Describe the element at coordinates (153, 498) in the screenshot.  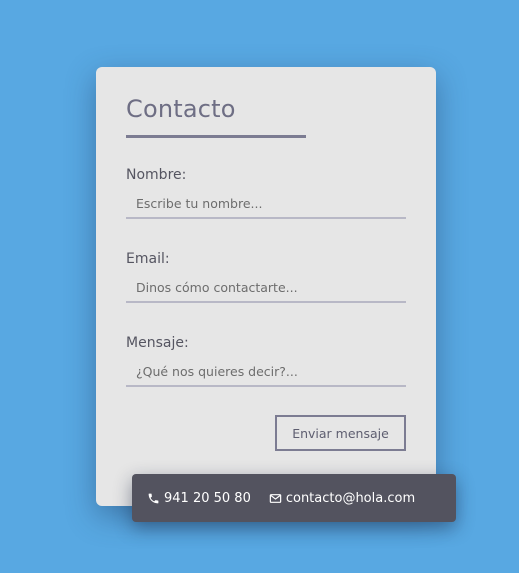
I see `phone-icon` at that location.